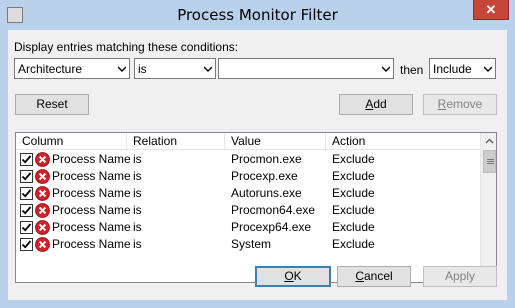  I want to click on vertical-scrollbar, so click(488, 207).